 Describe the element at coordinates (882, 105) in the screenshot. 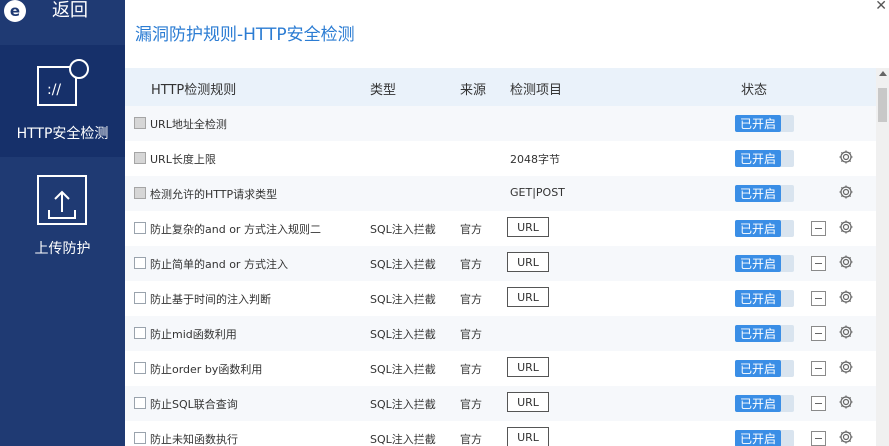

I see `scroll-thumb` at that location.